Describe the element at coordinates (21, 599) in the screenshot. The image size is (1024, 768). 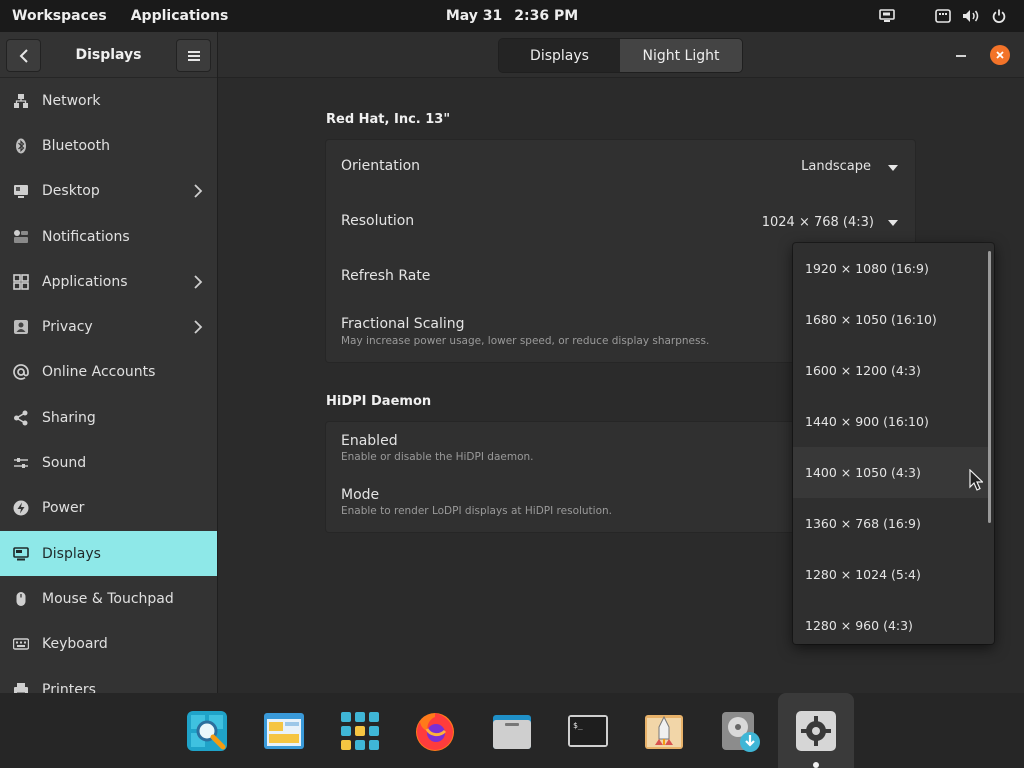
I see `mouse-icon` at that location.